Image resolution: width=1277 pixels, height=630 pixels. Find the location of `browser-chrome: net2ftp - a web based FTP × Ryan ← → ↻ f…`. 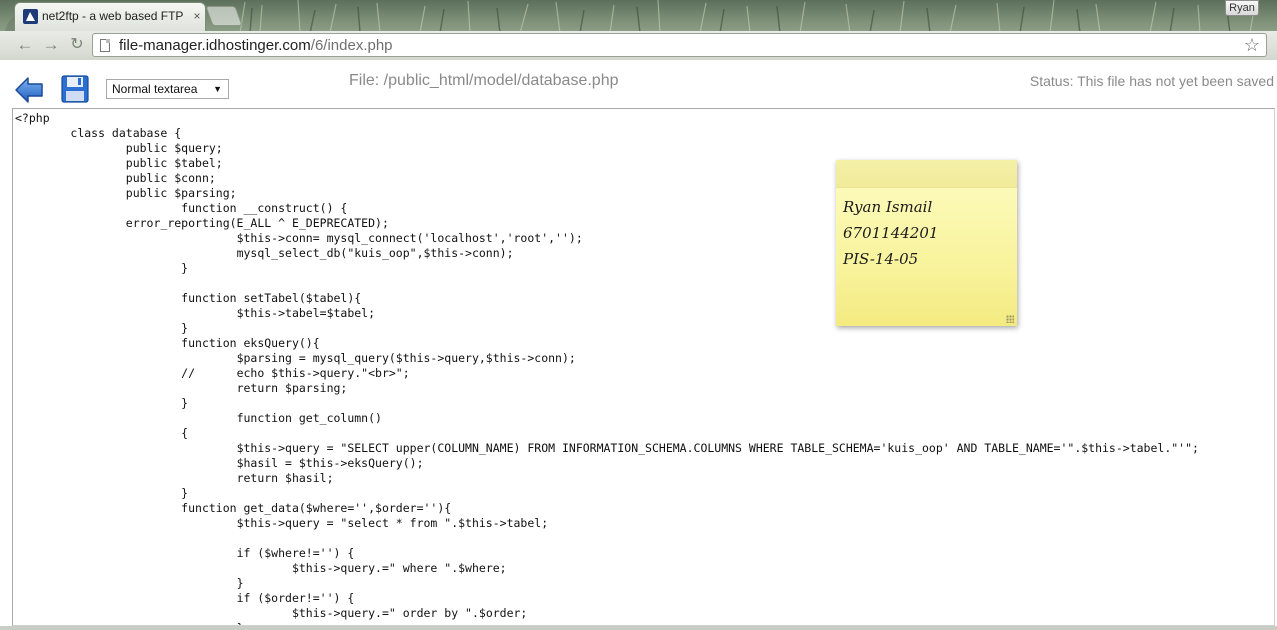

browser-chrome: net2ftp - a web based FTP × Ryan ← → ↻ f… is located at coordinates (638, 30).